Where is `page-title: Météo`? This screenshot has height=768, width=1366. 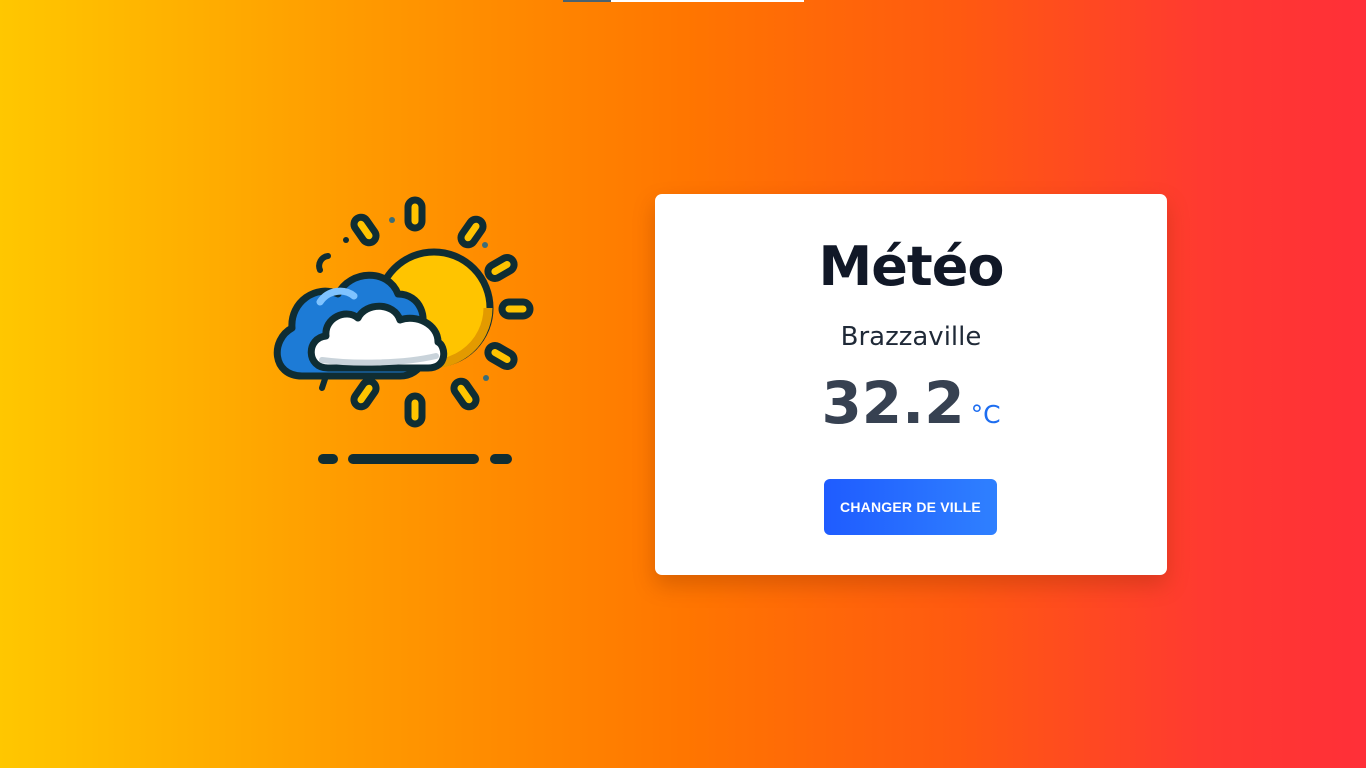 page-title: Météo is located at coordinates (911, 266).